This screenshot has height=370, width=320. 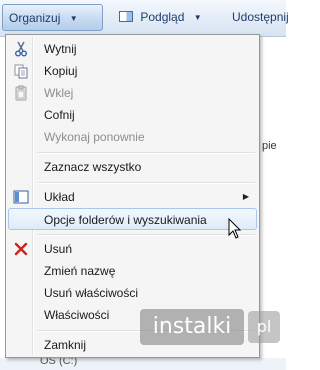 What do you see at coordinates (126, 16) in the screenshot?
I see `preview-pane-icon` at bounding box center [126, 16].